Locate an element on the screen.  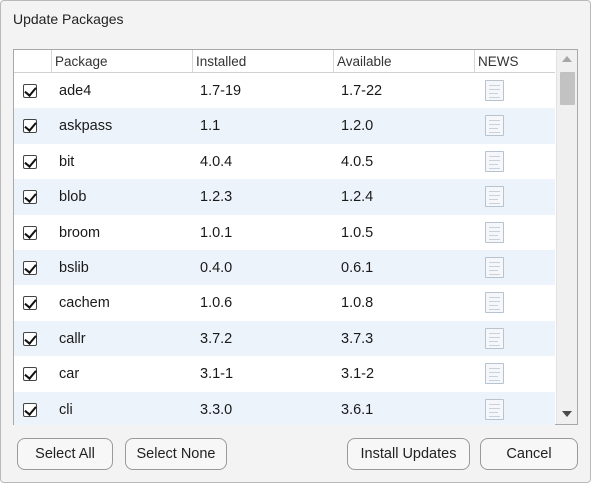
installed-version: 1.0.6 is located at coordinates (216, 303).